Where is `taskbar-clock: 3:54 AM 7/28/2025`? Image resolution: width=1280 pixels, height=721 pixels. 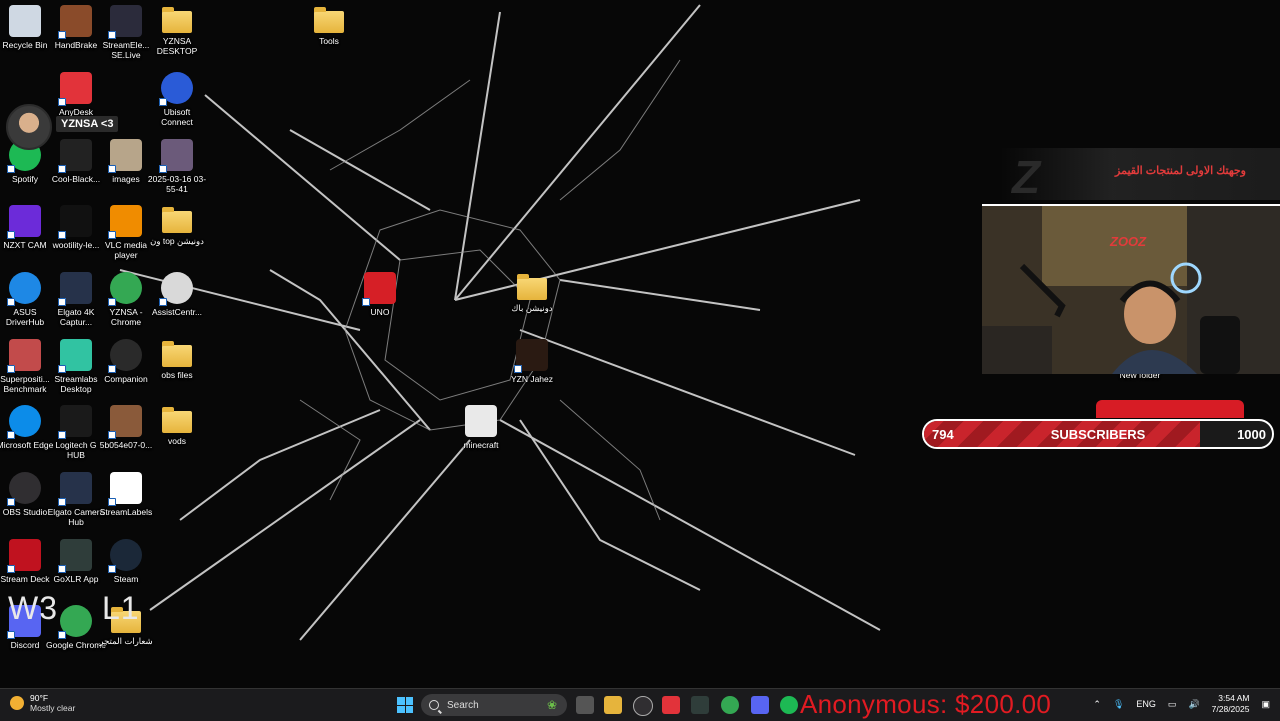
taskbar-clock: 3:54 AM 7/28/2025 is located at coordinates (1231, 704).